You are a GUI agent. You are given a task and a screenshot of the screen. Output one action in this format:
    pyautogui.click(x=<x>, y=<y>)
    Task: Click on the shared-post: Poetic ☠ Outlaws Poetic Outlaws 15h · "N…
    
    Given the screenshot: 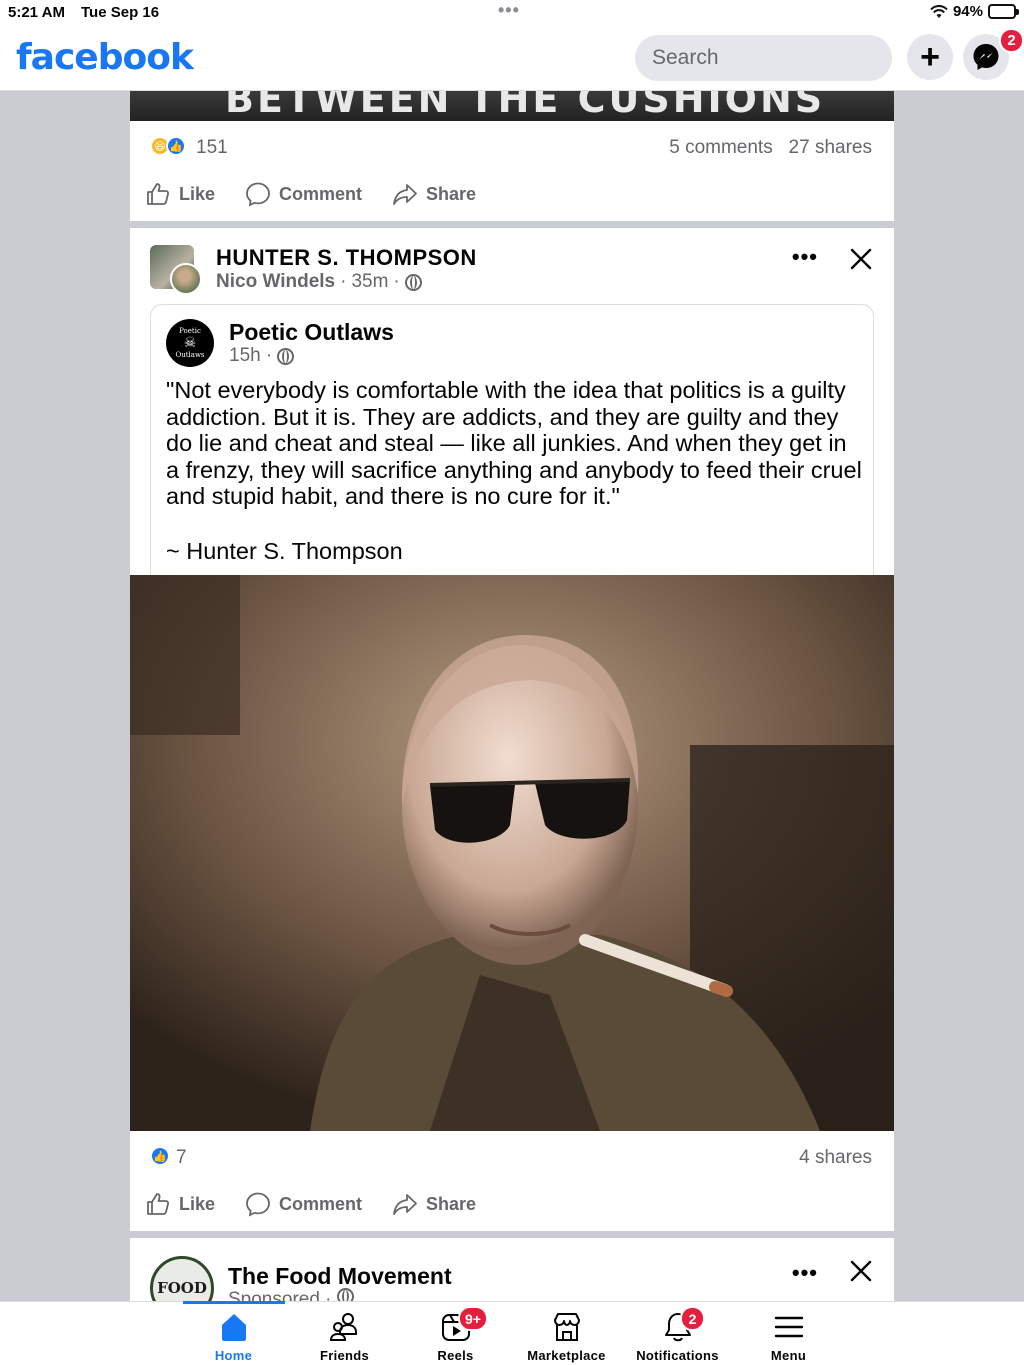 What is the action you would take?
    pyautogui.click(x=512, y=440)
    